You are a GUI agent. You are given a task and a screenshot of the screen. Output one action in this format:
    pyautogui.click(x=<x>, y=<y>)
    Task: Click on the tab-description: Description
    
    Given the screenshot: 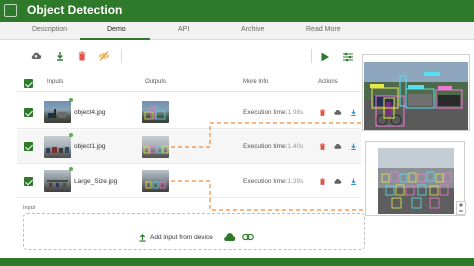 What is the action you would take?
    pyautogui.click(x=49, y=29)
    